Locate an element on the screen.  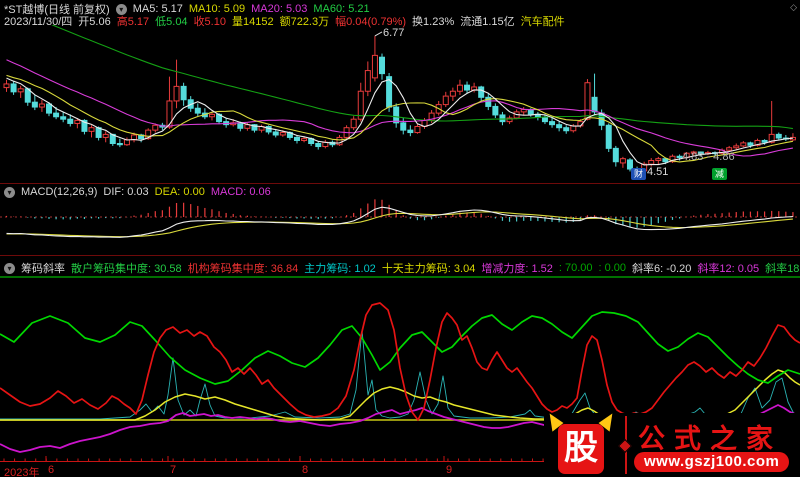
axis-month-label: 8 is located at coordinates (305, 470).